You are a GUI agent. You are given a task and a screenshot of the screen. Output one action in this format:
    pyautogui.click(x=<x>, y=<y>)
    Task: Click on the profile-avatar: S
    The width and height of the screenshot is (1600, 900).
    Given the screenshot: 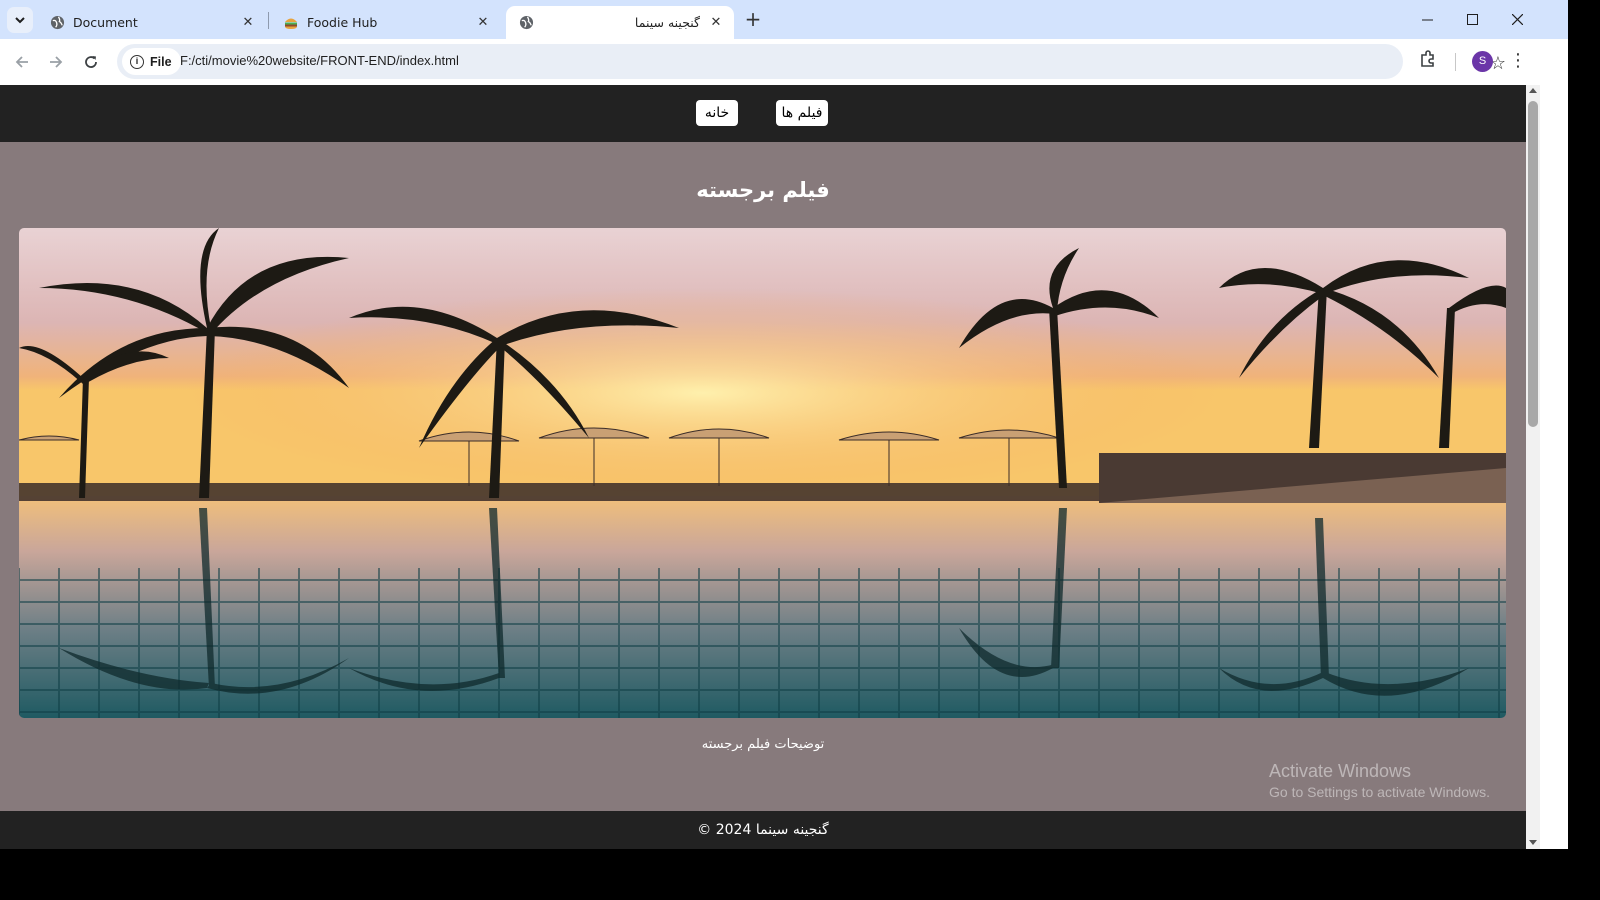 What is the action you would take?
    pyautogui.click(x=1482, y=61)
    